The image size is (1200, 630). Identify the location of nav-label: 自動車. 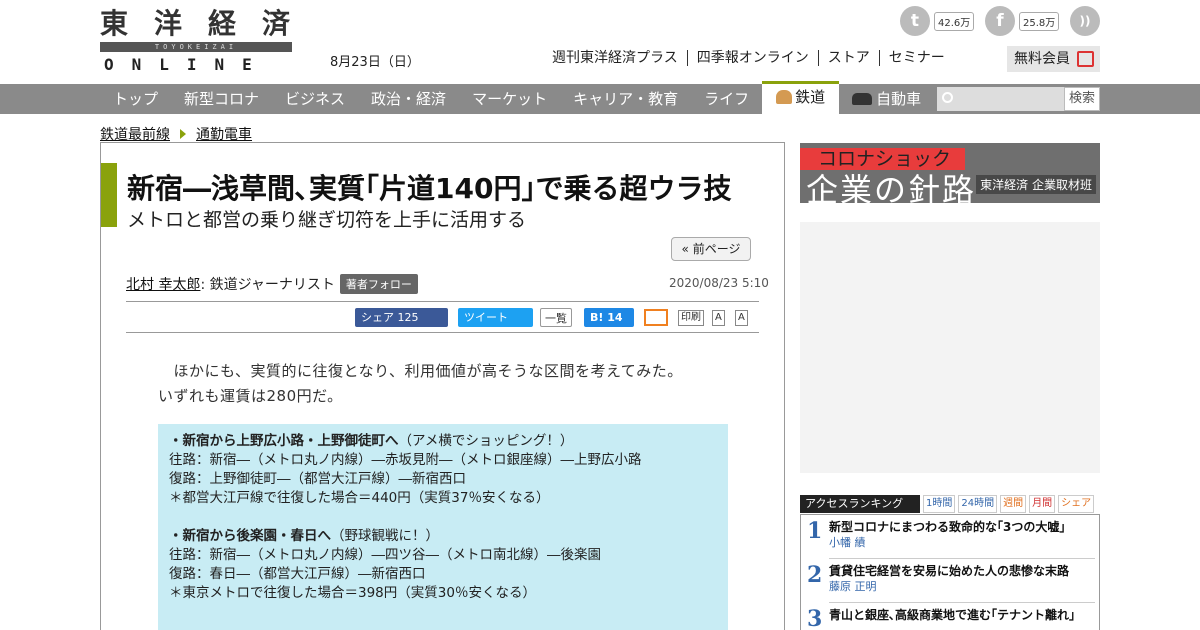
(899, 99).